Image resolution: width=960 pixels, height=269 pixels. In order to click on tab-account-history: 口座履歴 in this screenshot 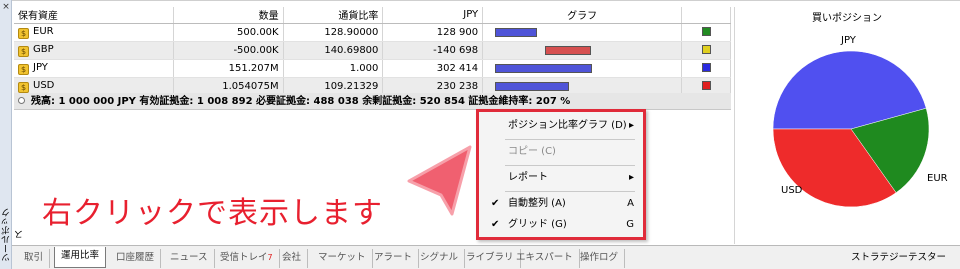, I will do `click(136, 258)`.